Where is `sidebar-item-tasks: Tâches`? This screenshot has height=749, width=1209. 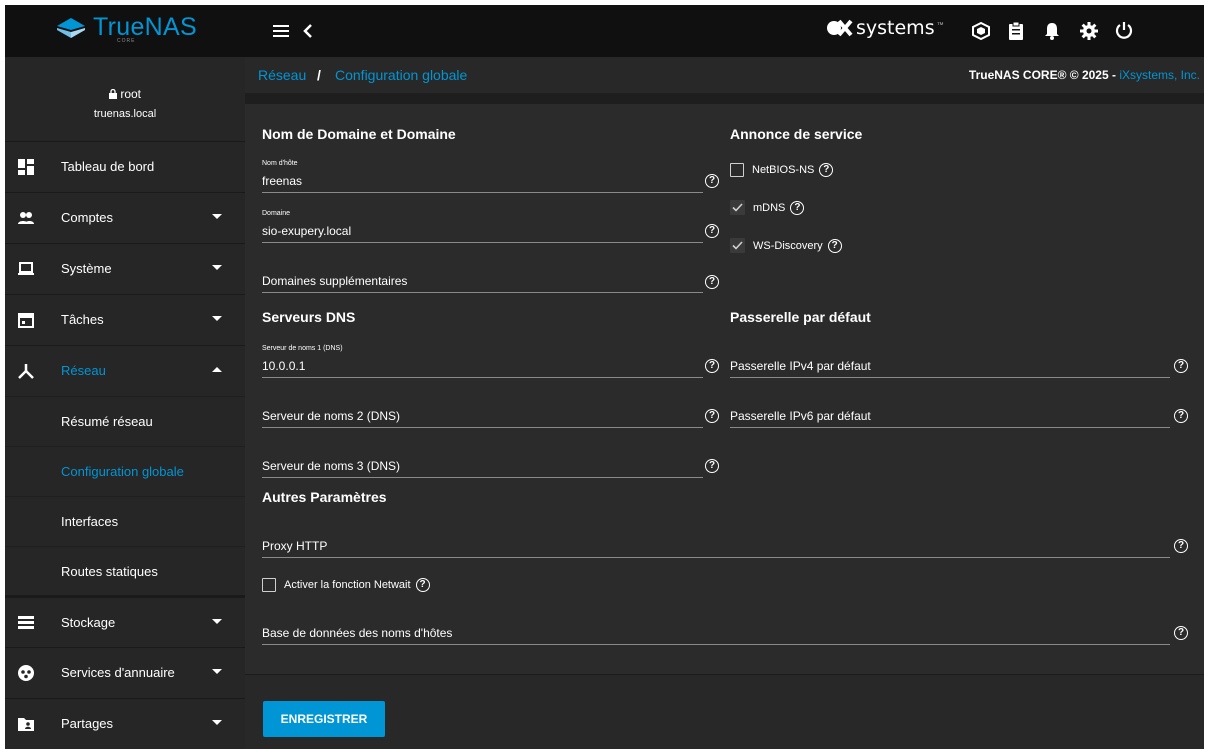
sidebar-item-tasks: Tâches is located at coordinates (125, 320).